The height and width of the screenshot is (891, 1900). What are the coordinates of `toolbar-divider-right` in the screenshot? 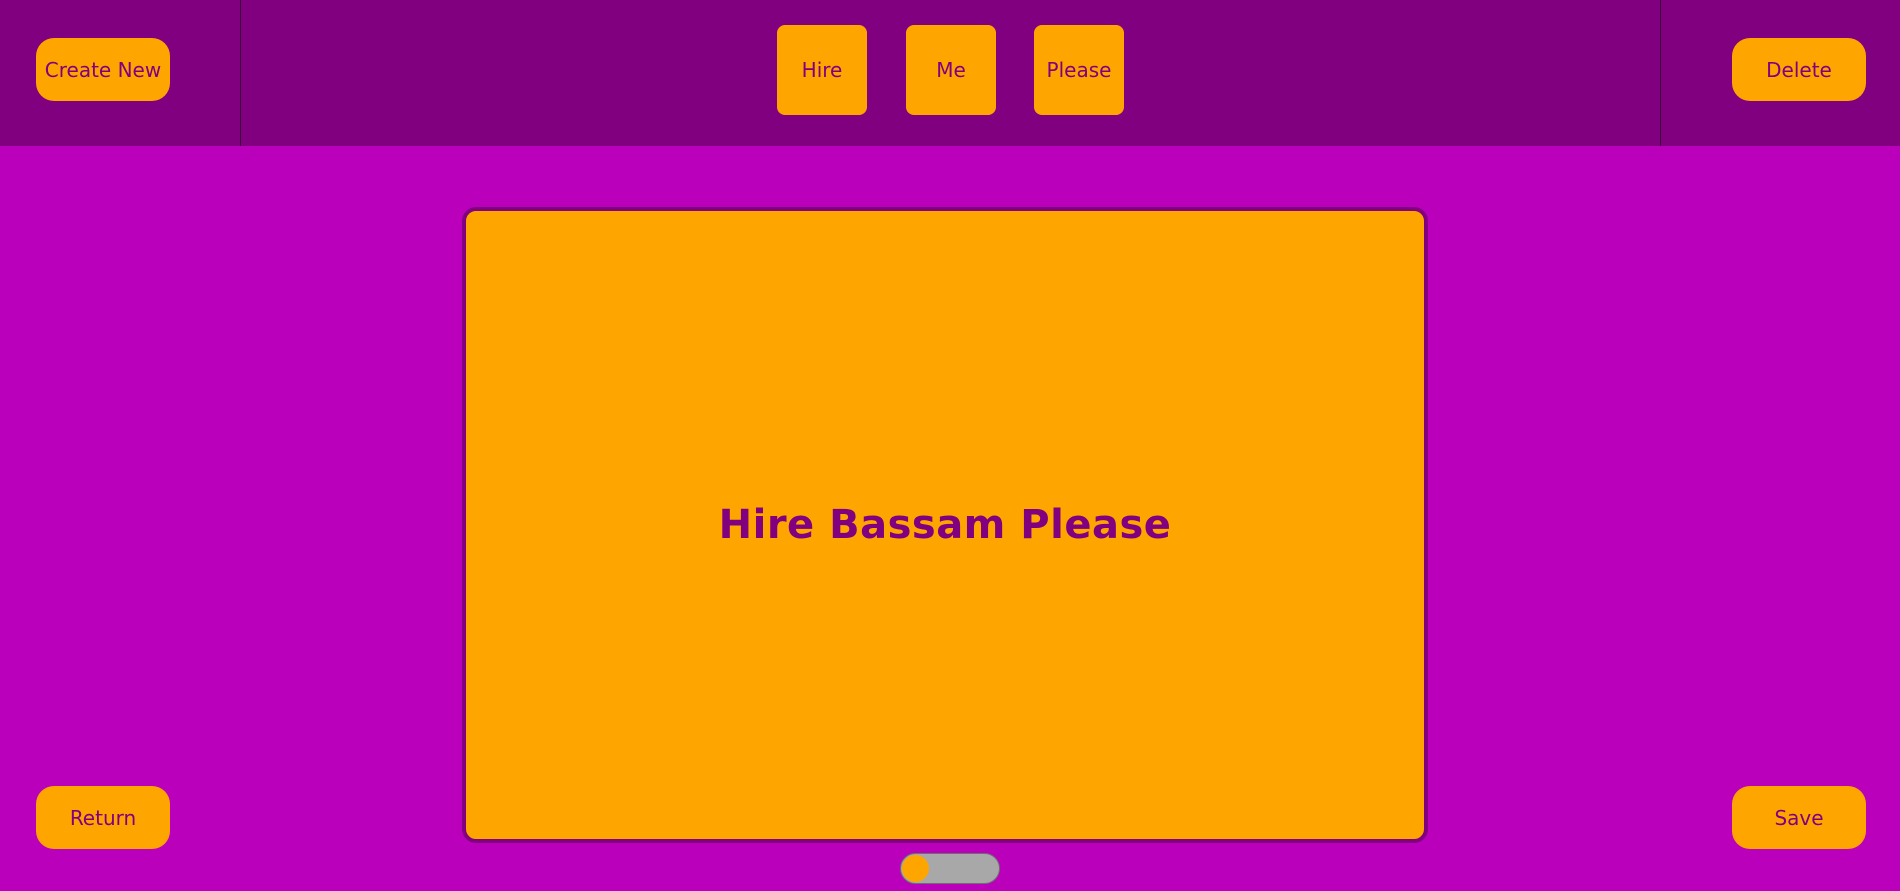 It's located at (1660, 73).